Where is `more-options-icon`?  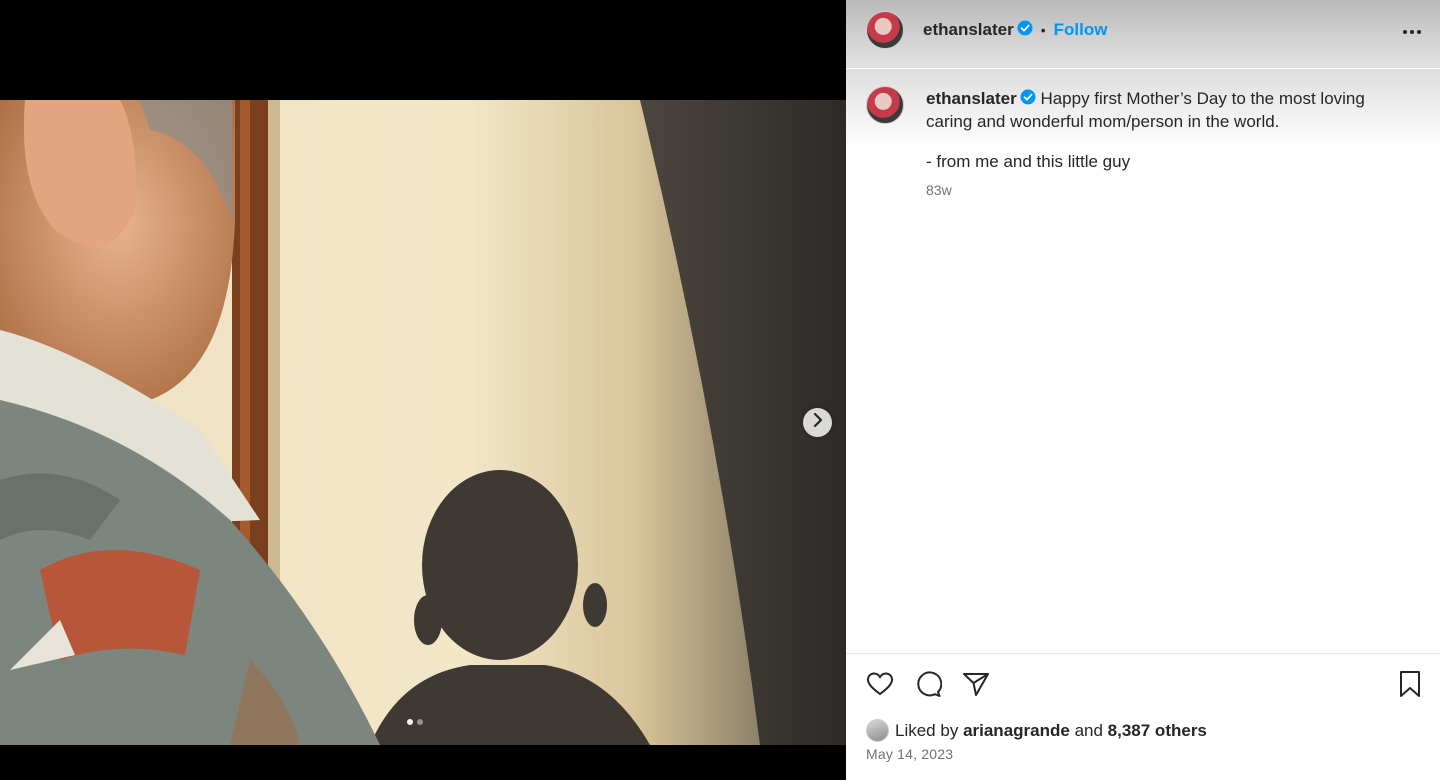
more-options-icon is located at coordinates (1412, 31).